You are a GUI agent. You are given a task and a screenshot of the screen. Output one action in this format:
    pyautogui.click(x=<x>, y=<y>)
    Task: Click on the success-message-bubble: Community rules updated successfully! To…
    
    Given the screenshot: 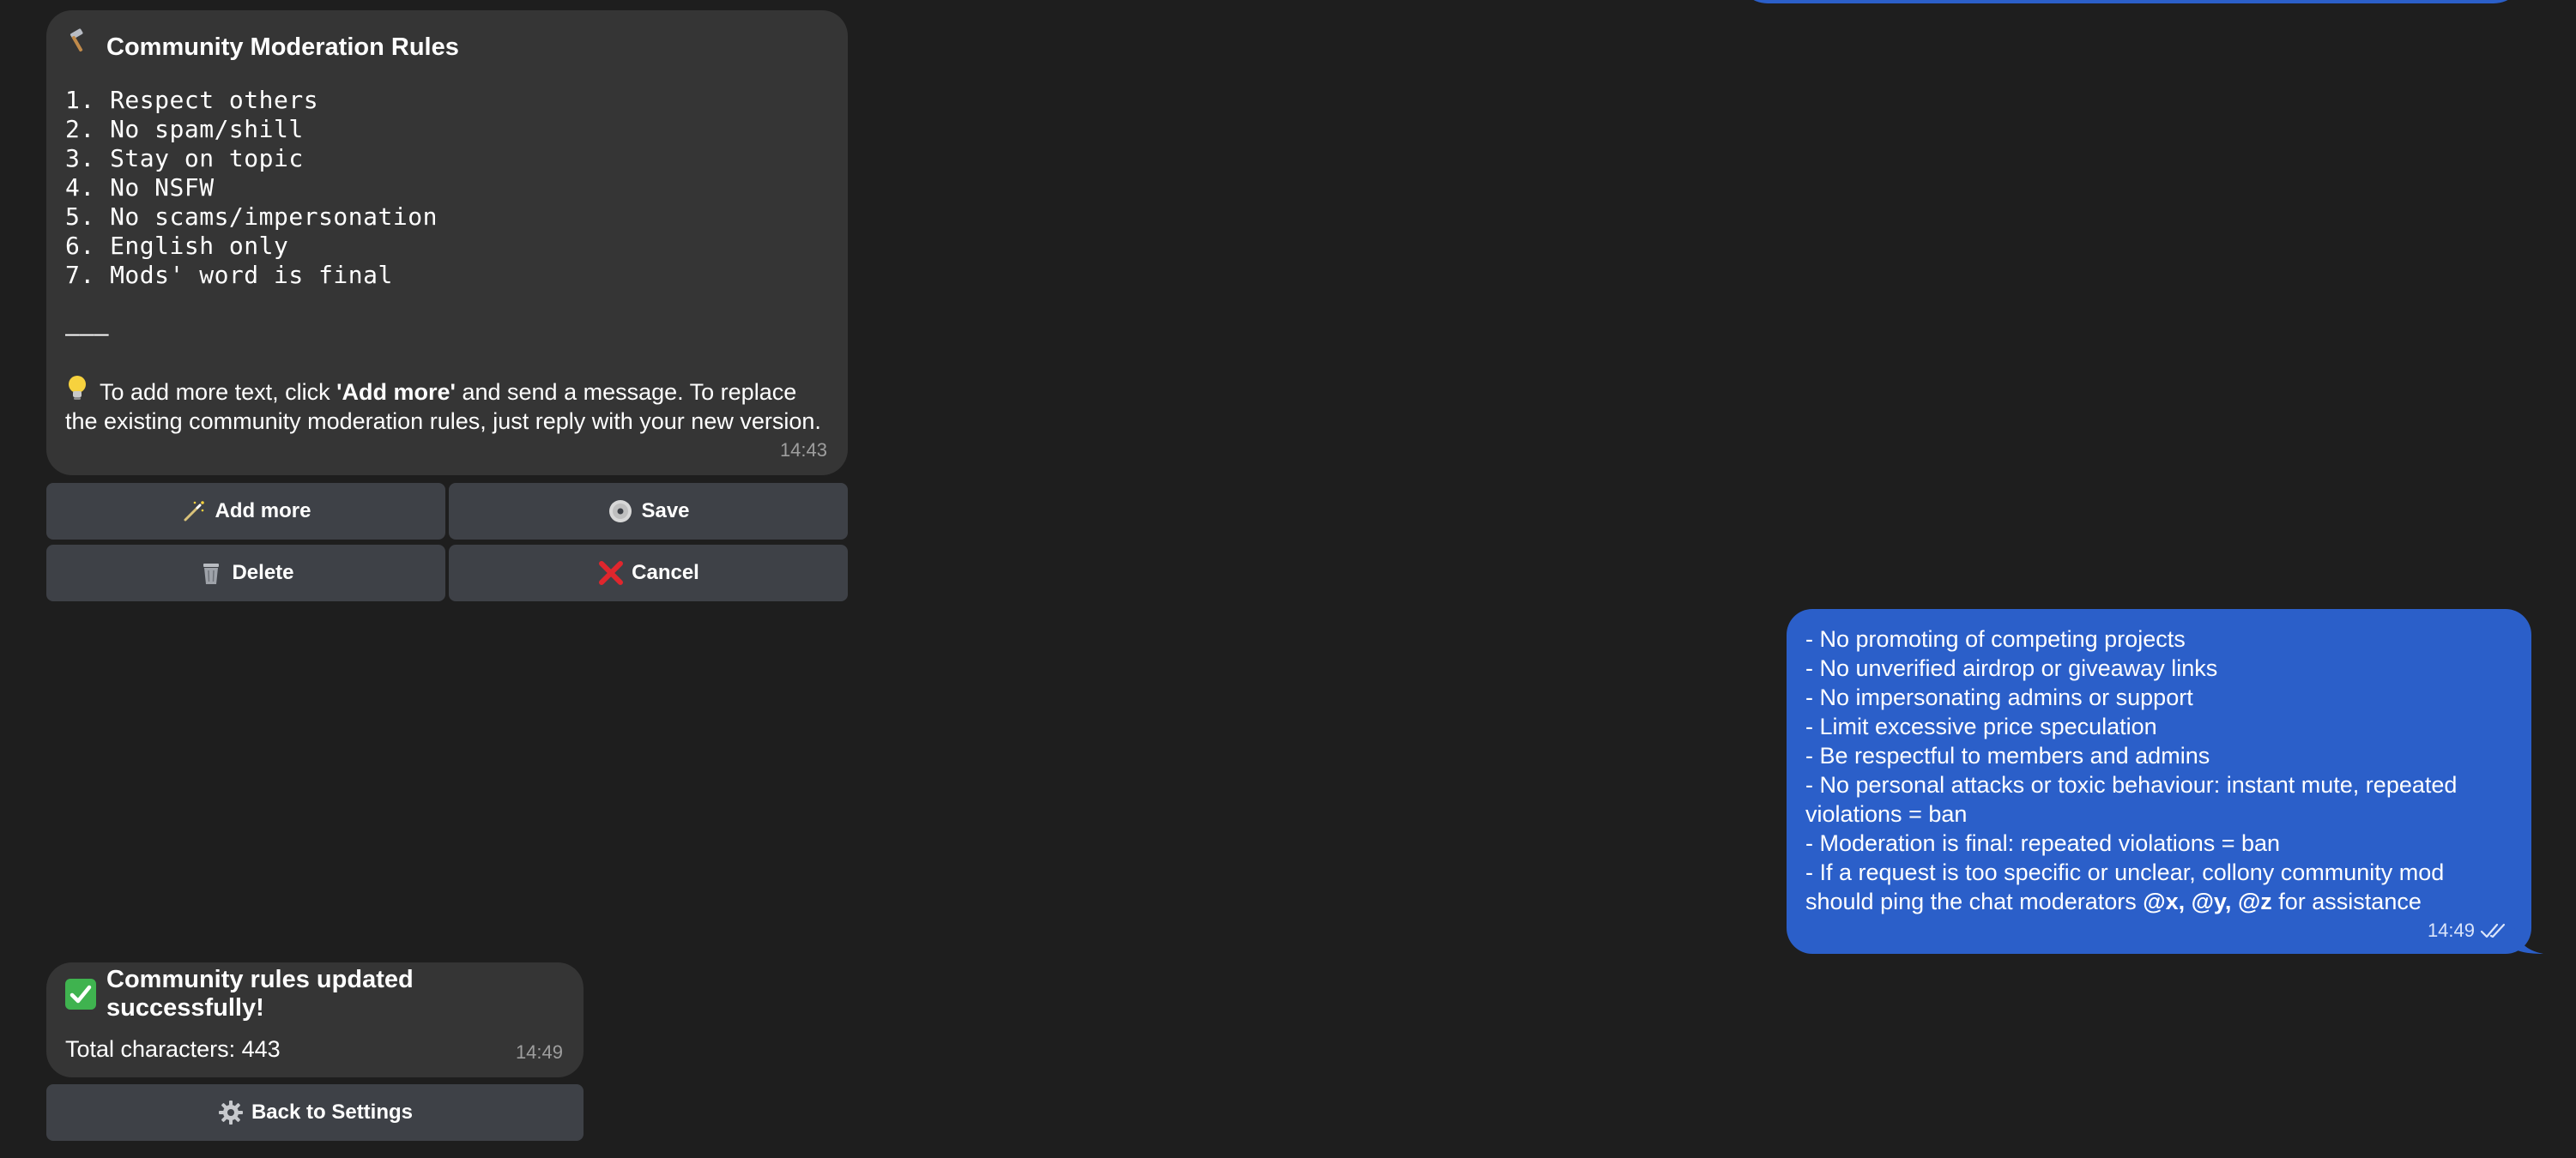 What is the action you would take?
    pyautogui.click(x=315, y=1019)
    